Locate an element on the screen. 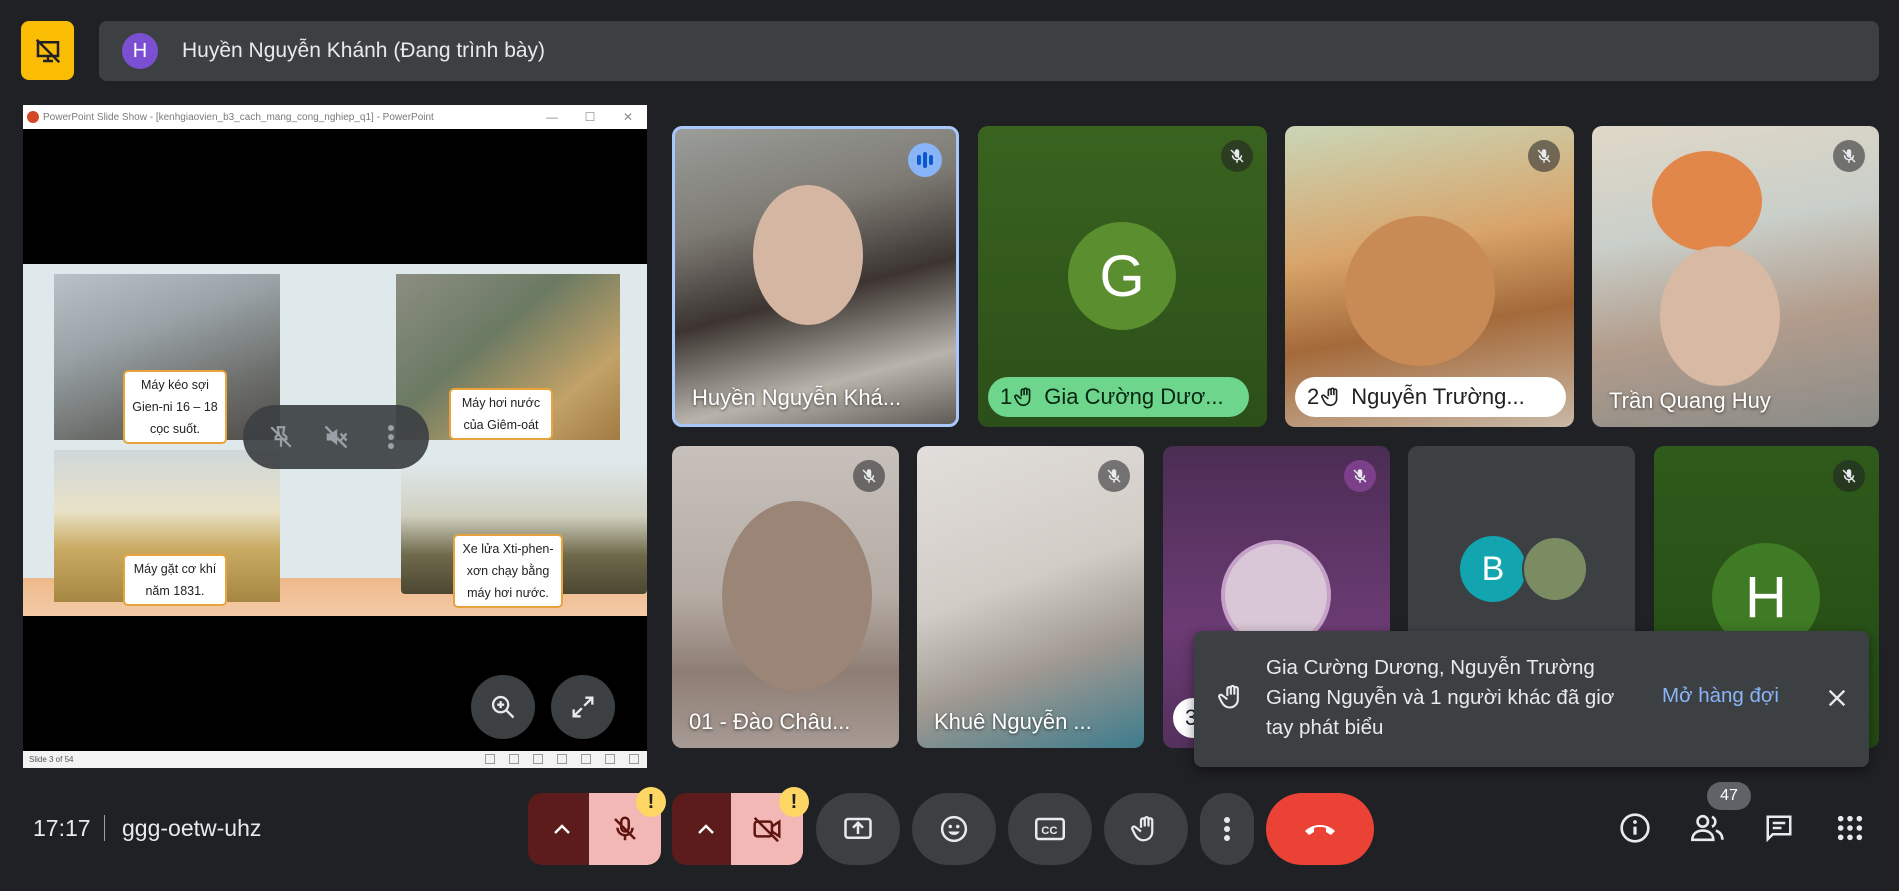 Image resolution: width=1899 pixels, height=891 pixels. people-button is located at coordinates (1708, 828).